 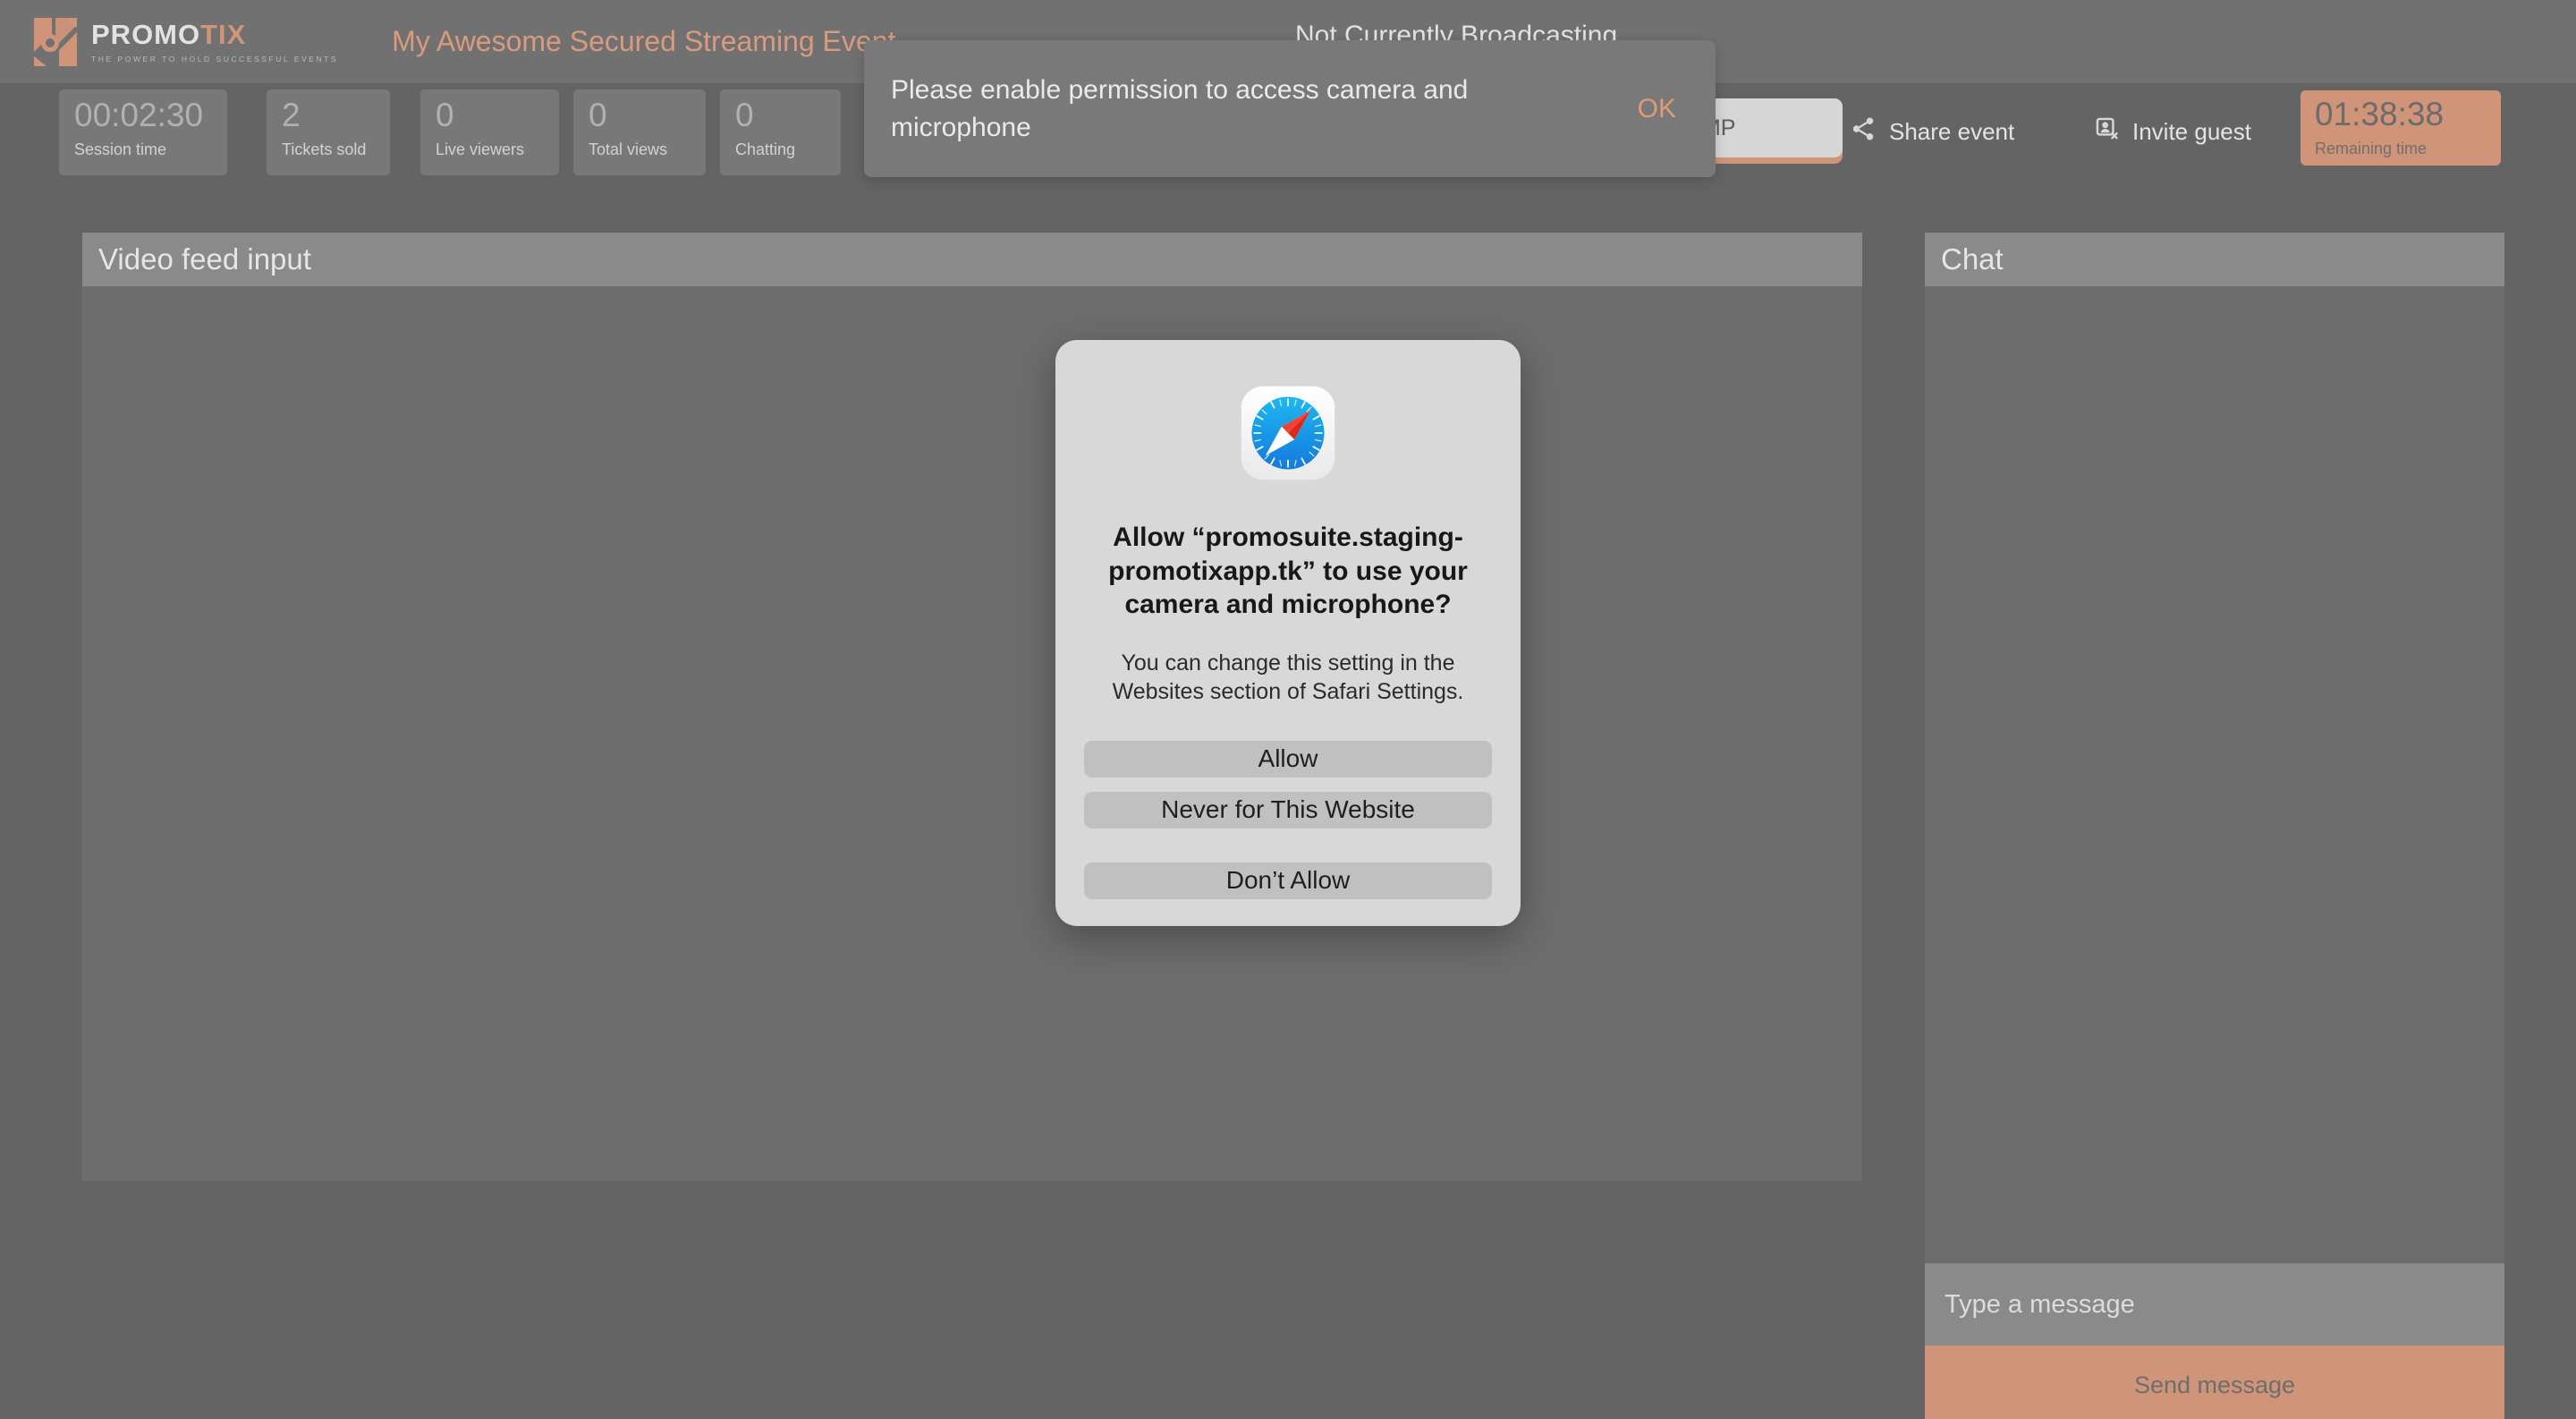 What do you see at coordinates (765, 149) in the screenshot?
I see `stat-label: Chatting` at bounding box center [765, 149].